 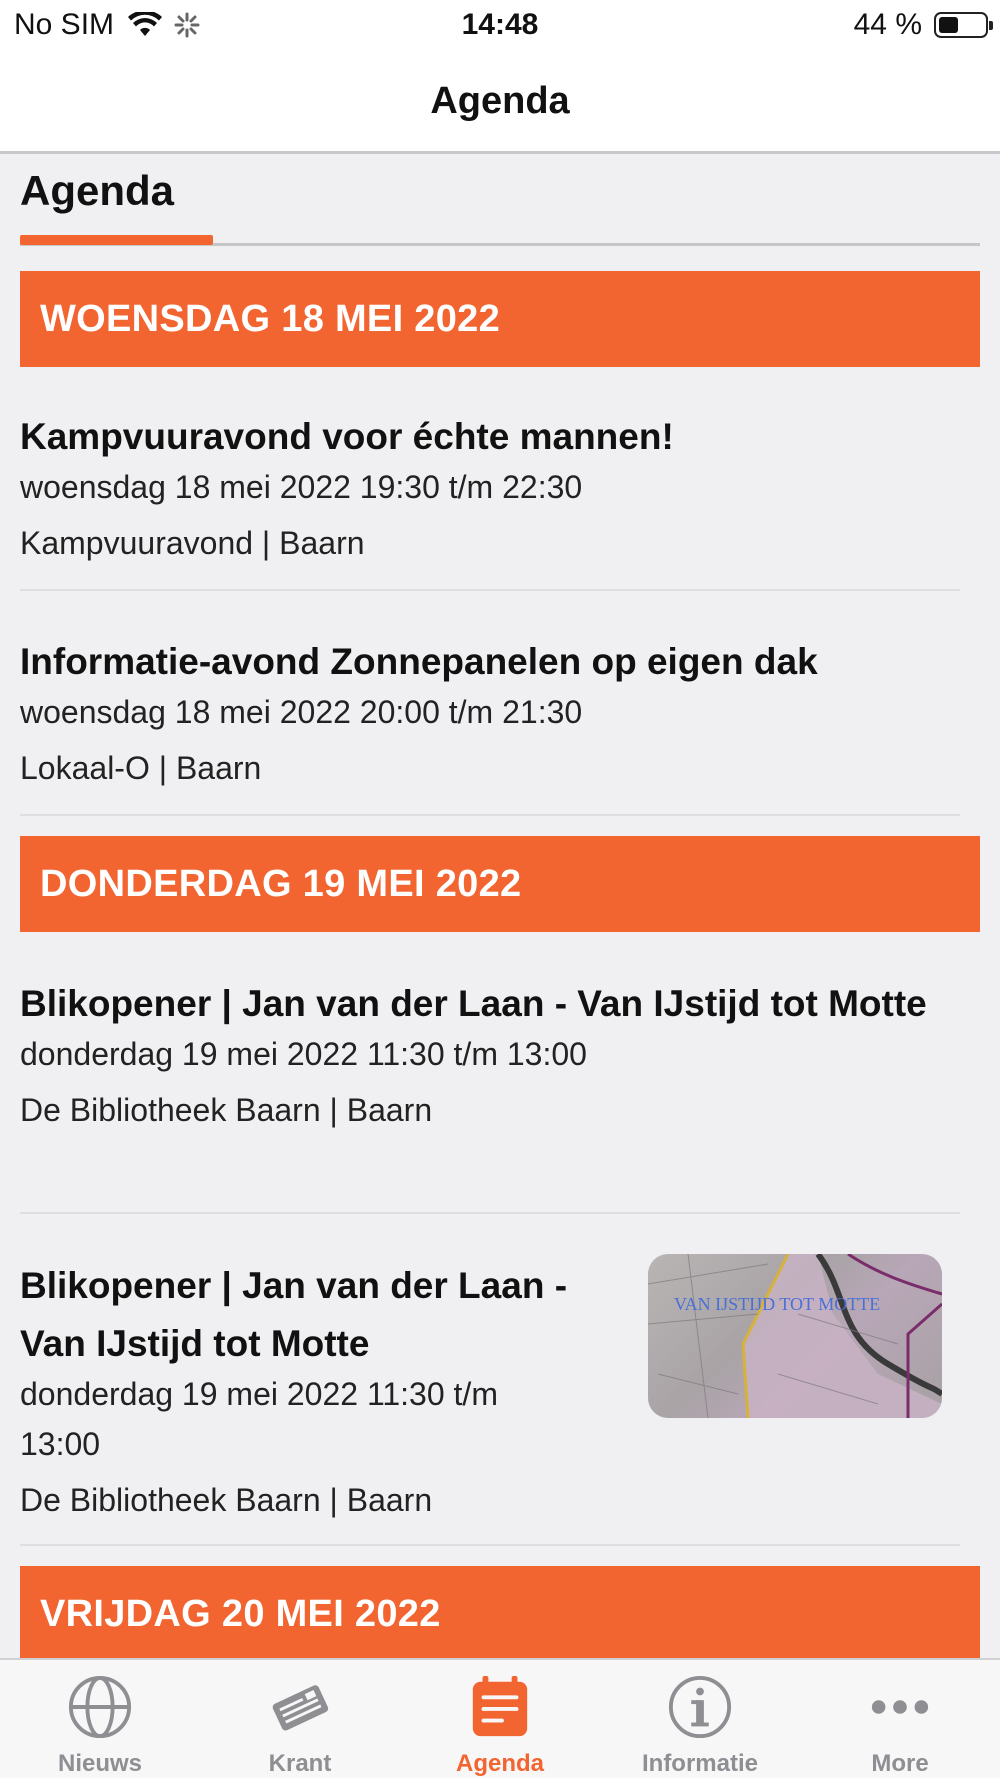 I want to click on event-date: woensdag 18 mei 2022 20:00 t/m 21:30, so click(x=301, y=712).